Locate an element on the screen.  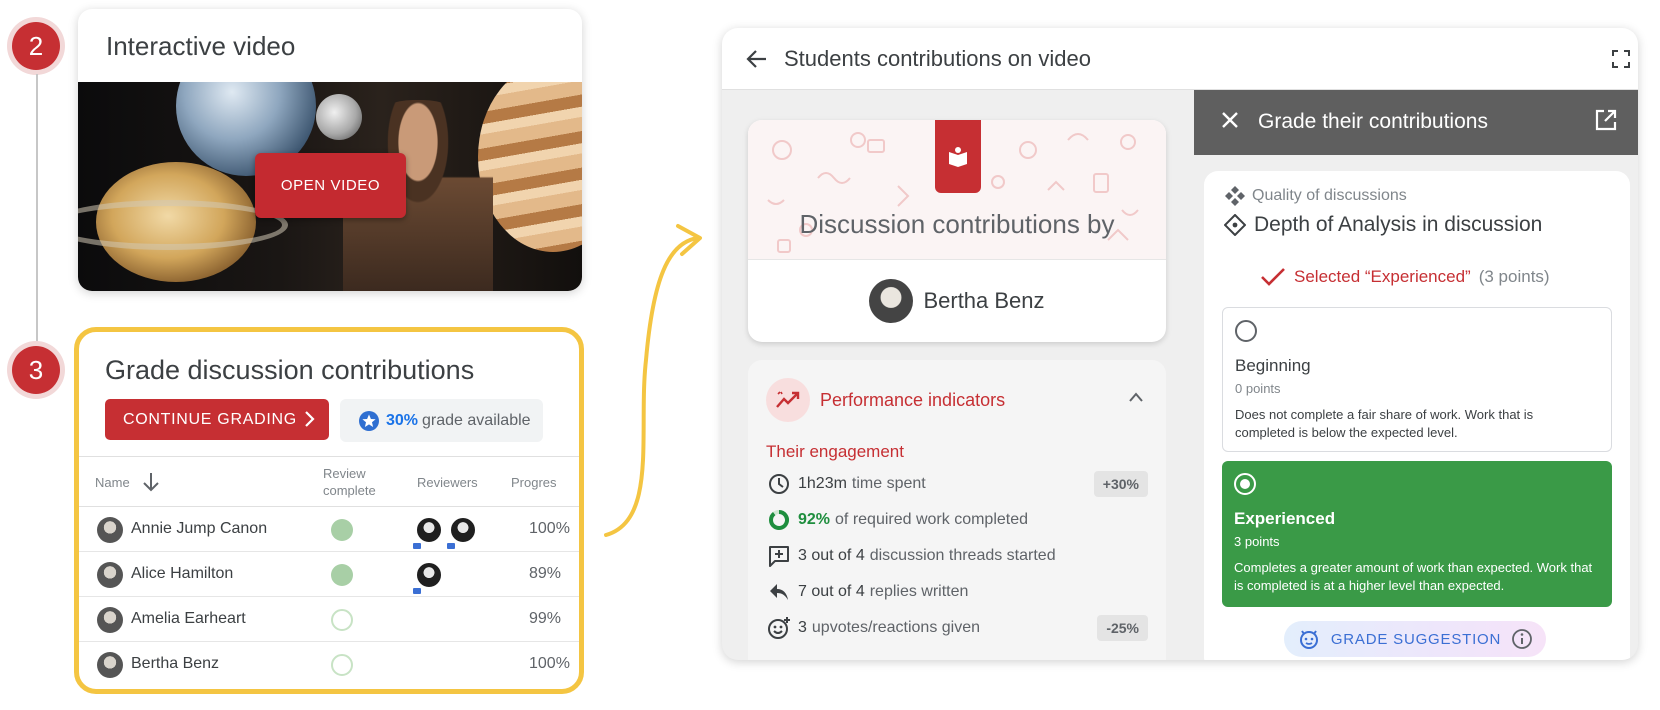
sort-down-icon is located at coordinates (151, 482).